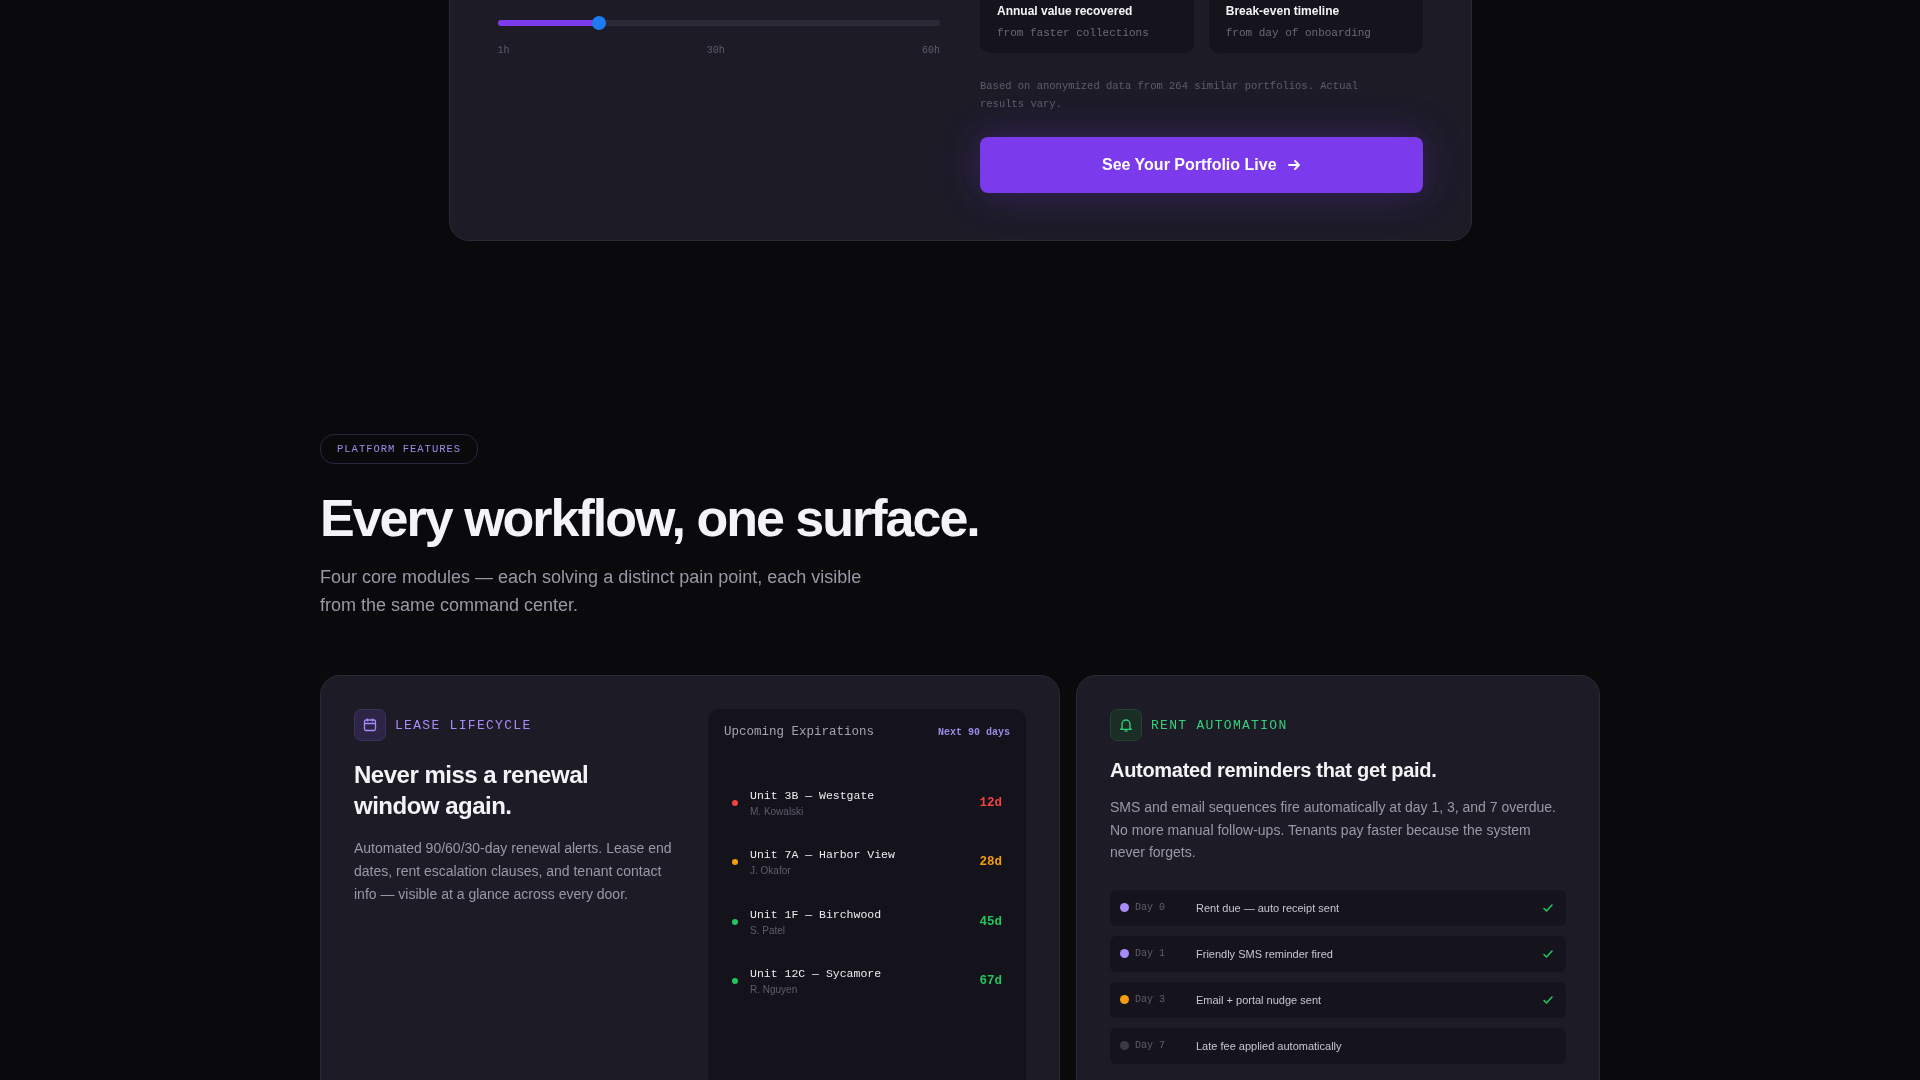 This screenshot has height=1080, width=1920. What do you see at coordinates (1269, 1045) in the screenshot?
I see `reminder-text: Late fee applied automatically` at bounding box center [1269, 1045].